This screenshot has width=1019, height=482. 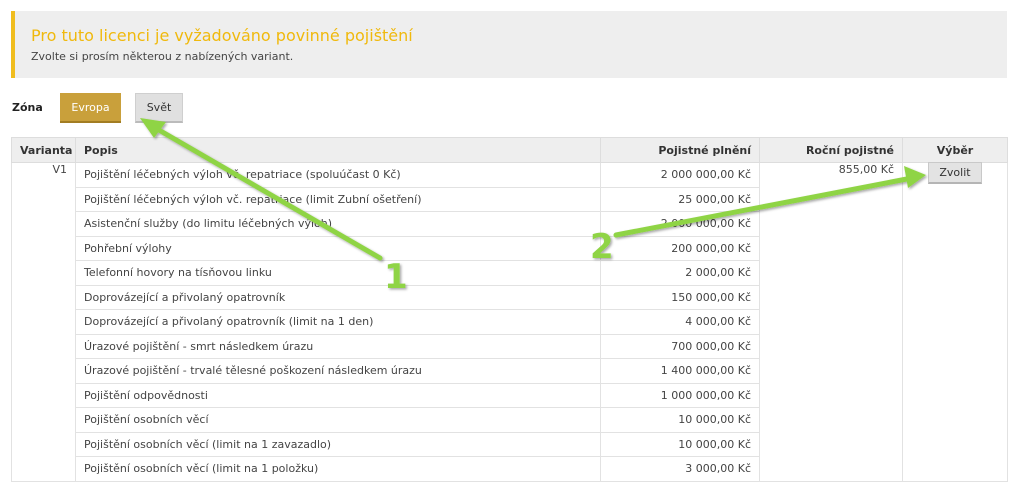 I want to click on coverage-amount: 1 000 000,00 Kč, so click(x=680, y=395).